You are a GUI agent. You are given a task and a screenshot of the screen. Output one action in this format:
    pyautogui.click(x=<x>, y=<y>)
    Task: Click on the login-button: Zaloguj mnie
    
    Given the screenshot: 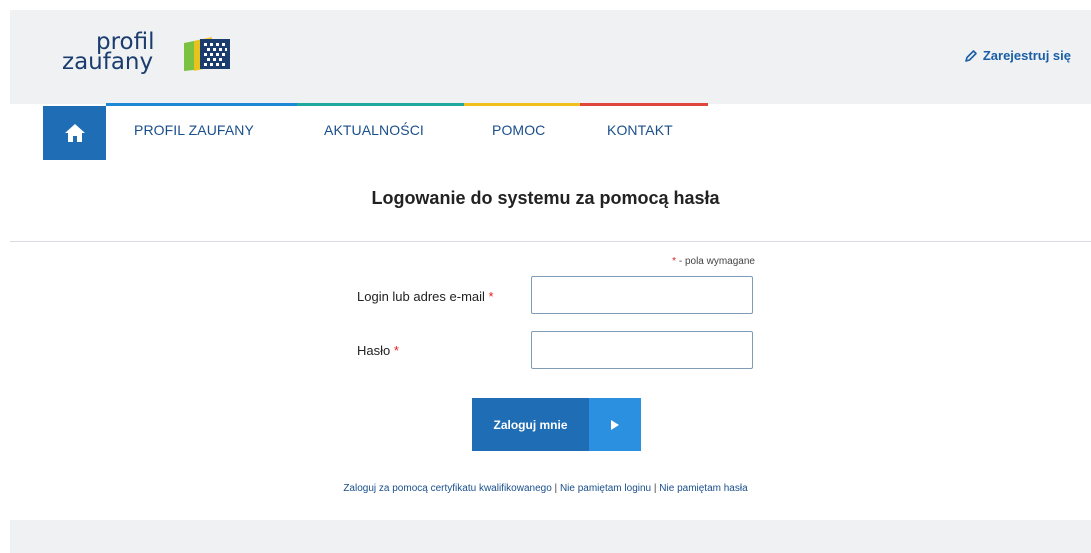 What is the action you would take?
    pyautogui.click(x=556, y=424)
    